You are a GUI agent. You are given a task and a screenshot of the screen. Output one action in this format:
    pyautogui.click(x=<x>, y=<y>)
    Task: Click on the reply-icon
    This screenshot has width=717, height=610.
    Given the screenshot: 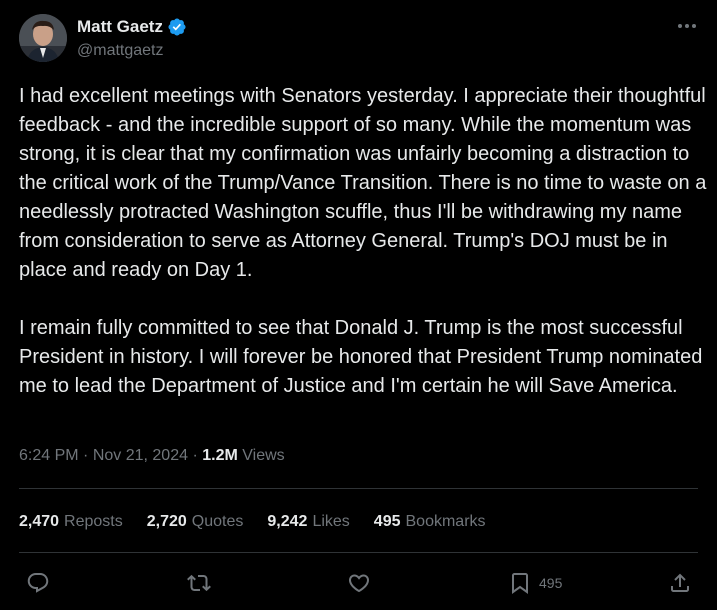 What is the action you would take?
    pyautogui.click(x=38, y=583)
    